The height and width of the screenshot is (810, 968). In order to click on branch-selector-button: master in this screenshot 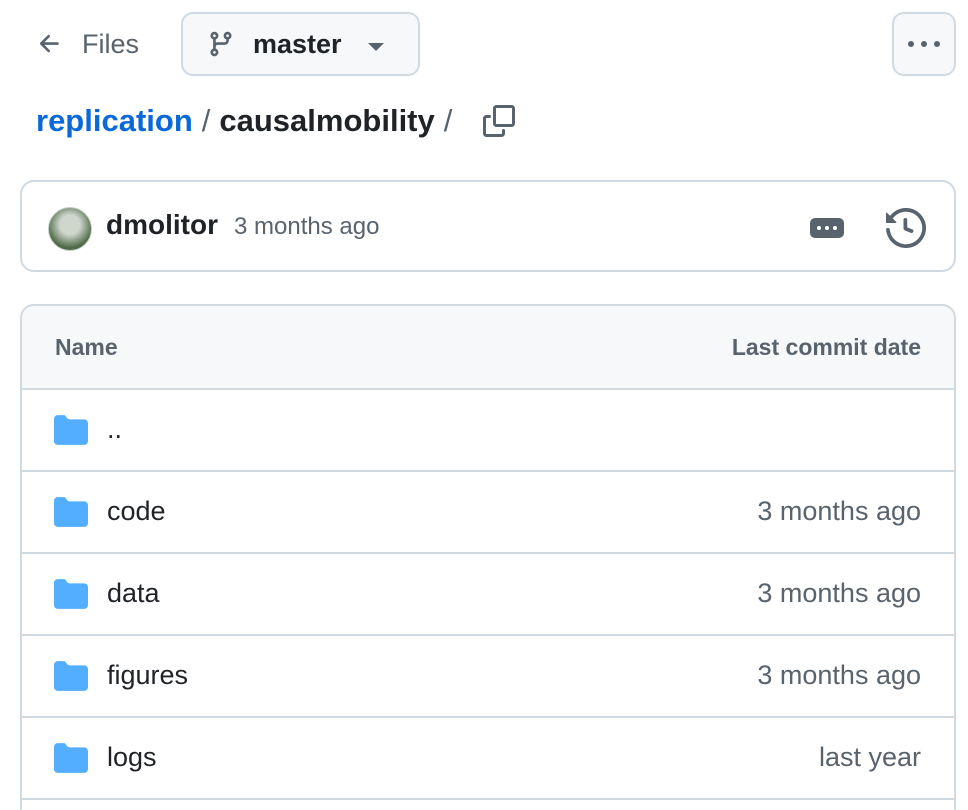, I will do `click(300, 44)`.